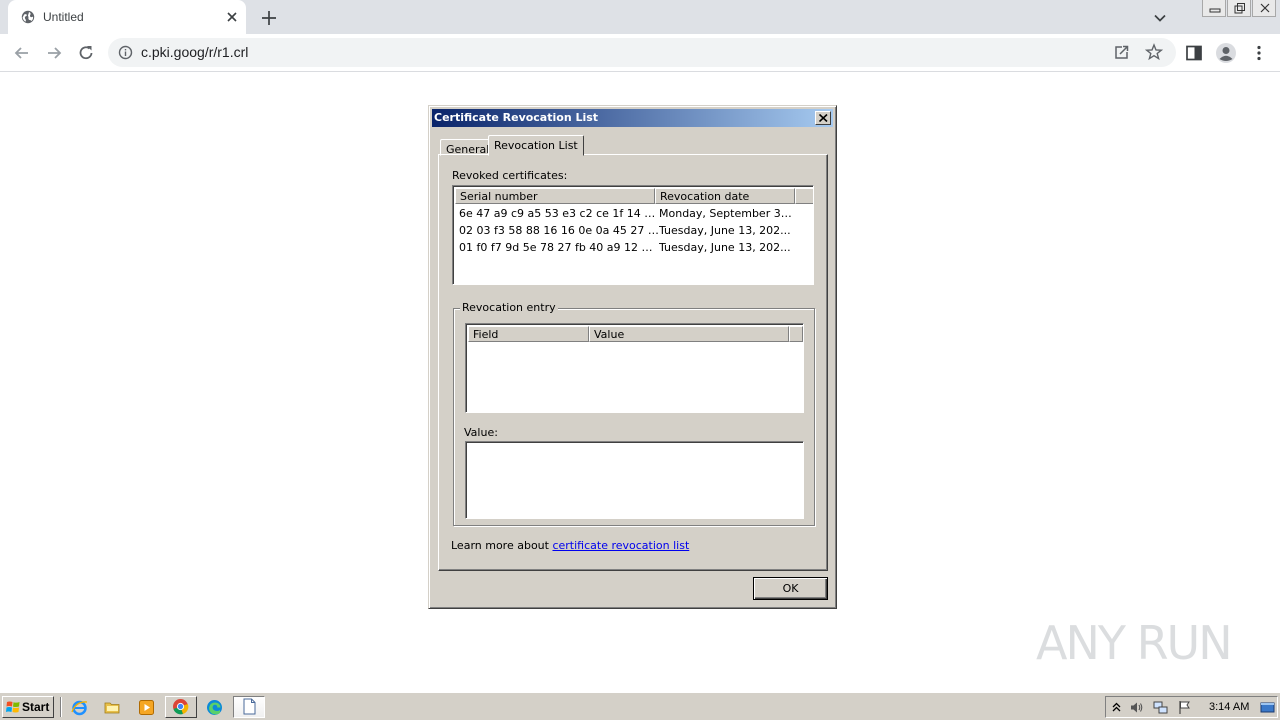  I want to click on globe-icon, so click(28, 17).